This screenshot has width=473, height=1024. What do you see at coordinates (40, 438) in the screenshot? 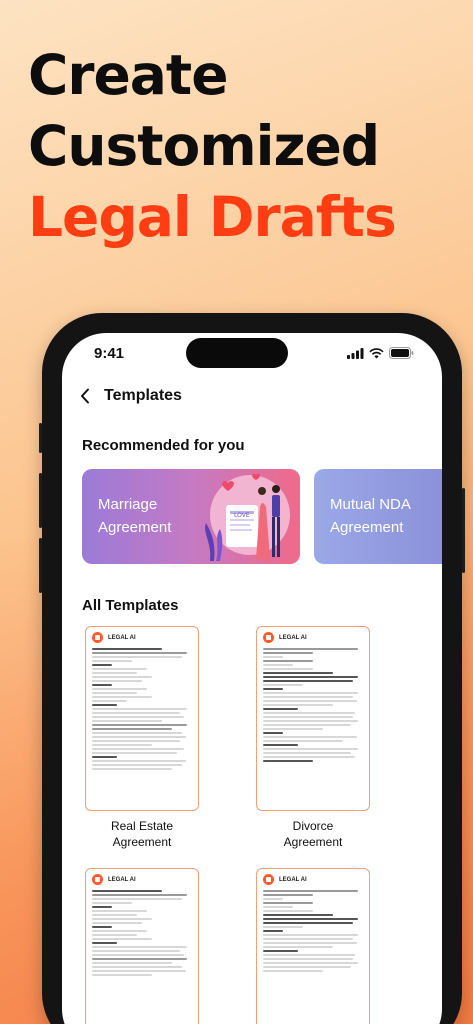
I see `mute-switch` at bounding box center [40, 438].